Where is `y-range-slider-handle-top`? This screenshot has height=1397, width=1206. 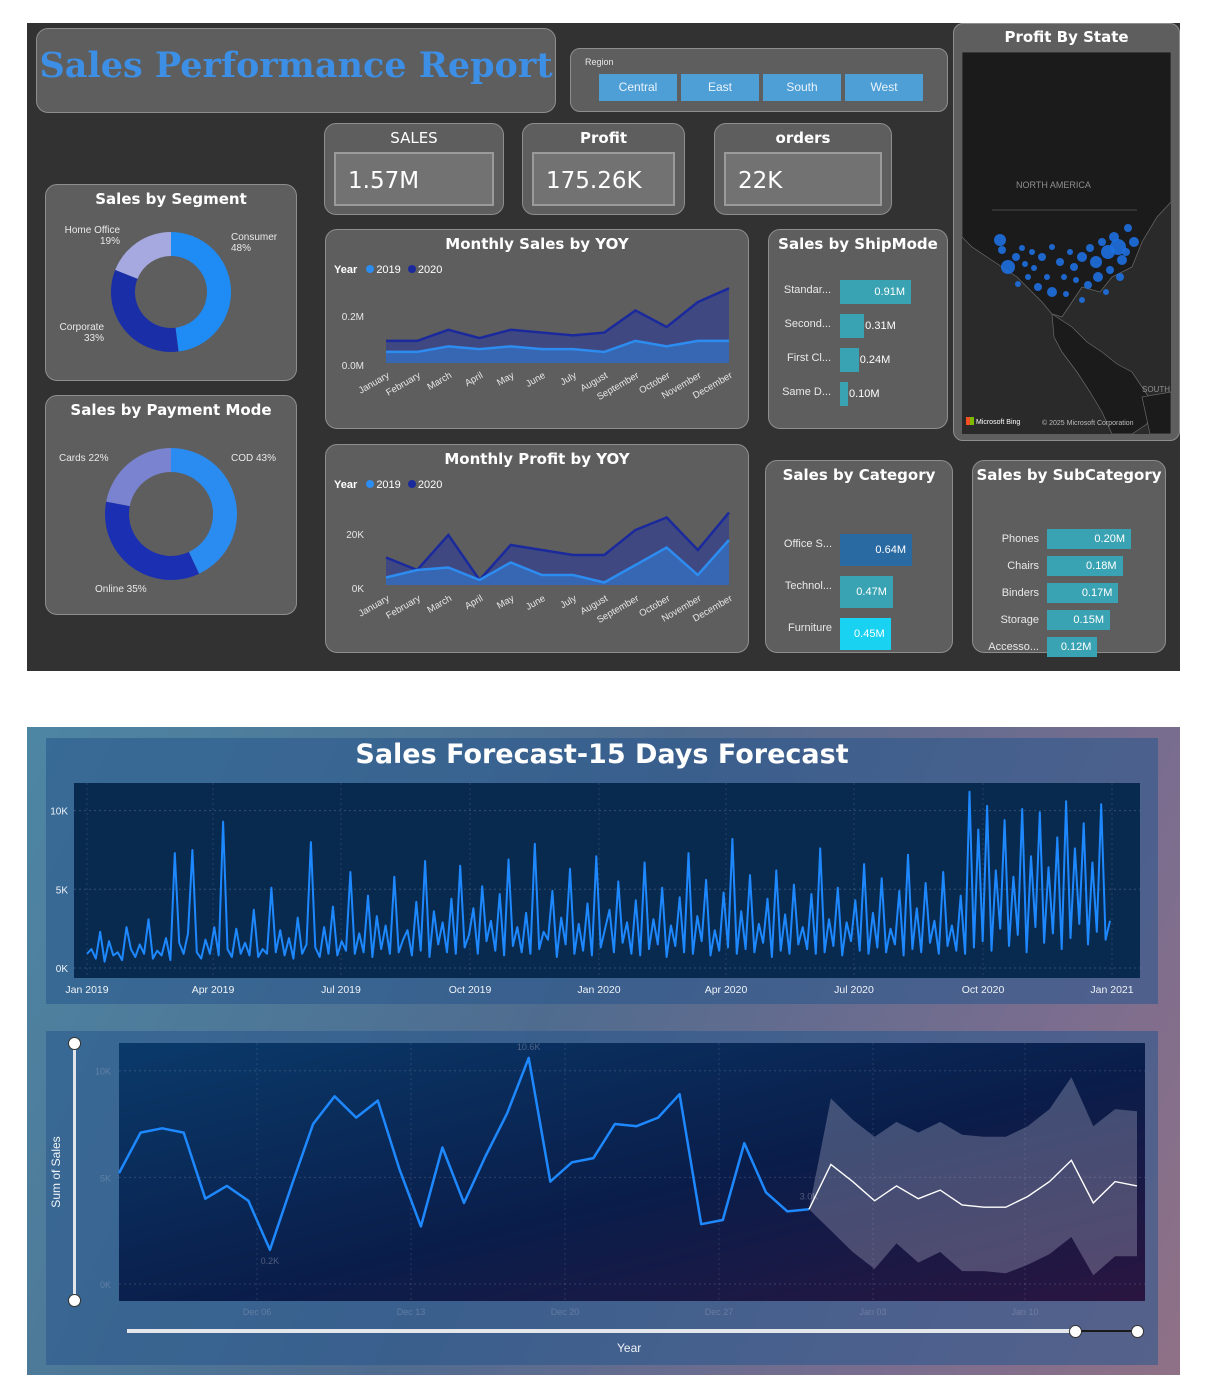
y-range-slider-handle-top is located at coordinates (74, 1043).